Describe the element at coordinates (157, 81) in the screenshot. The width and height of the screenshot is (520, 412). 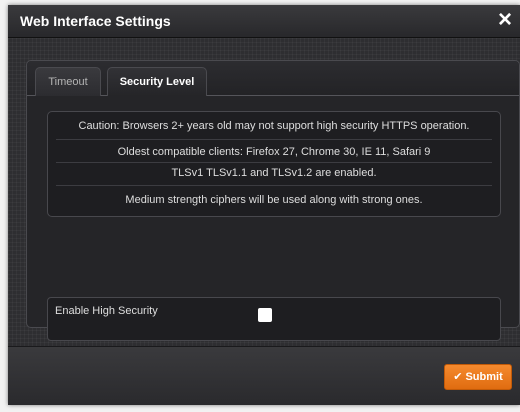
I see `tab-security-level: Security Level` at that location.